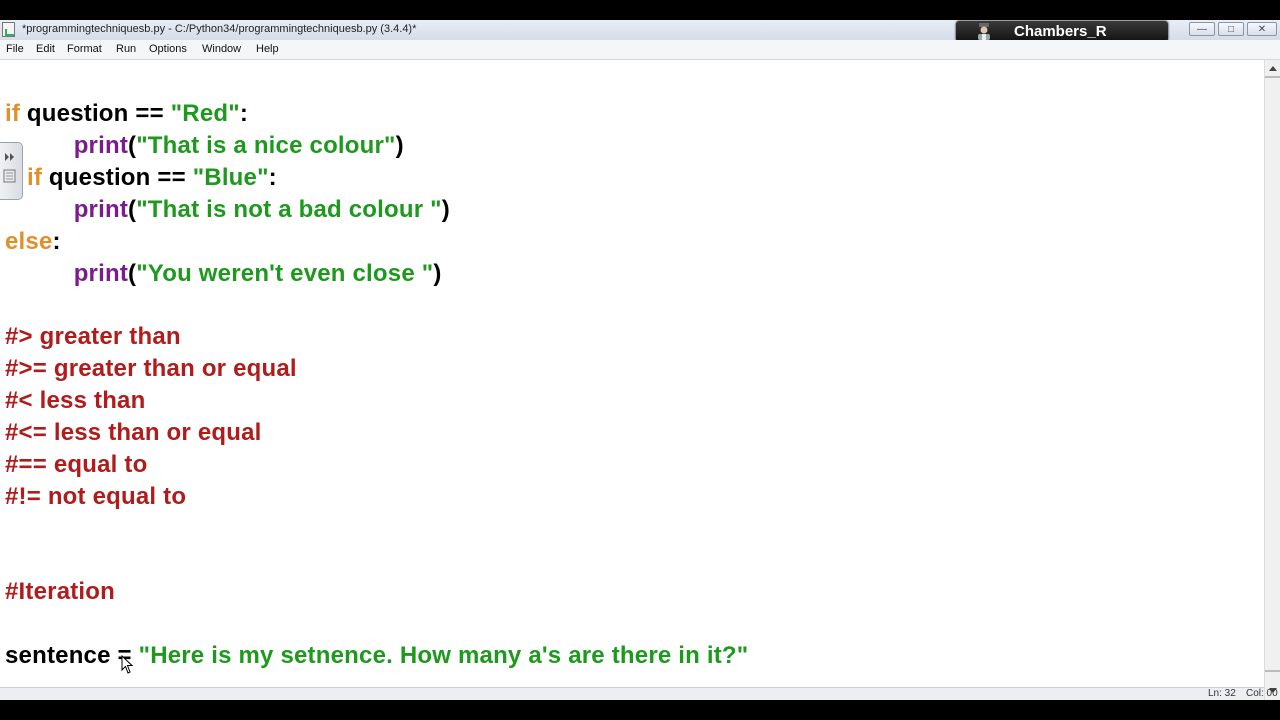 The image size is (1280, 720). I want to click on vertical-scrollbar, so click(1272, 380).